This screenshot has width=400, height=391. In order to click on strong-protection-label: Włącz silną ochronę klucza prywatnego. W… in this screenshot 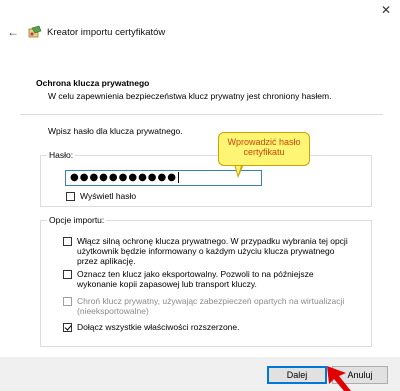, I will do `click(212, 251)`.